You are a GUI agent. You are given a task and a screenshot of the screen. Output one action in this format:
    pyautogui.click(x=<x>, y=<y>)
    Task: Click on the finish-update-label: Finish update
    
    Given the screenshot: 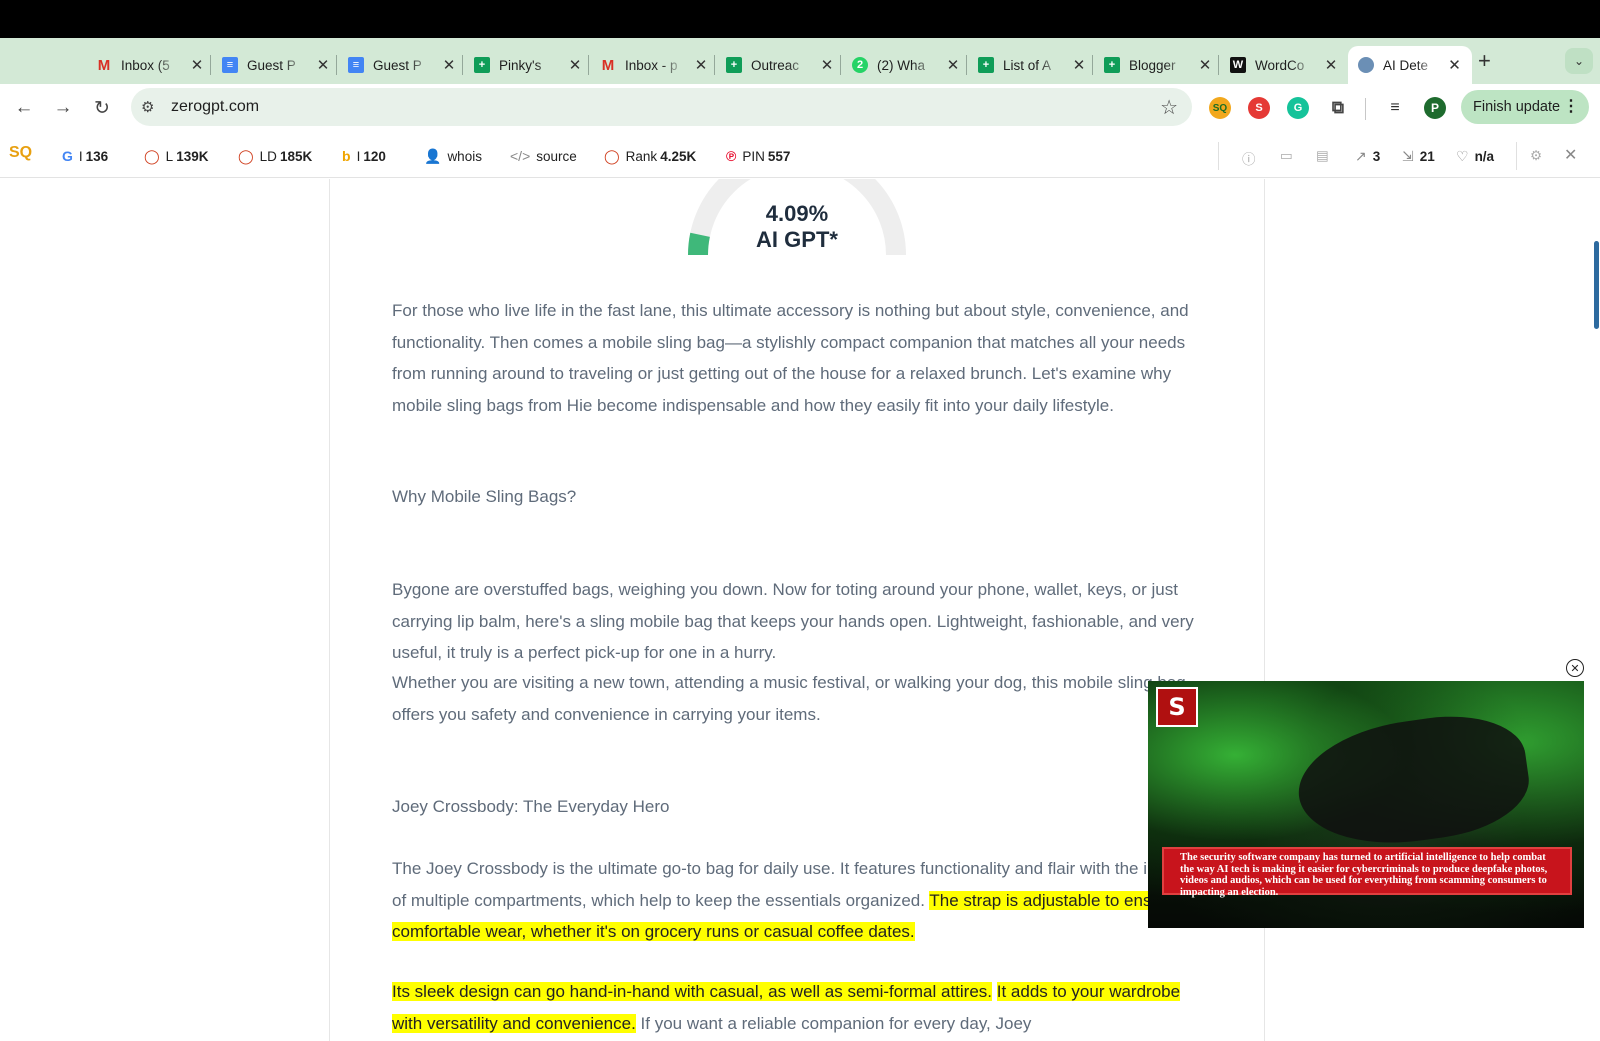 What is the action you would take?
    pyautogui.click(x=1517, y=107)
    